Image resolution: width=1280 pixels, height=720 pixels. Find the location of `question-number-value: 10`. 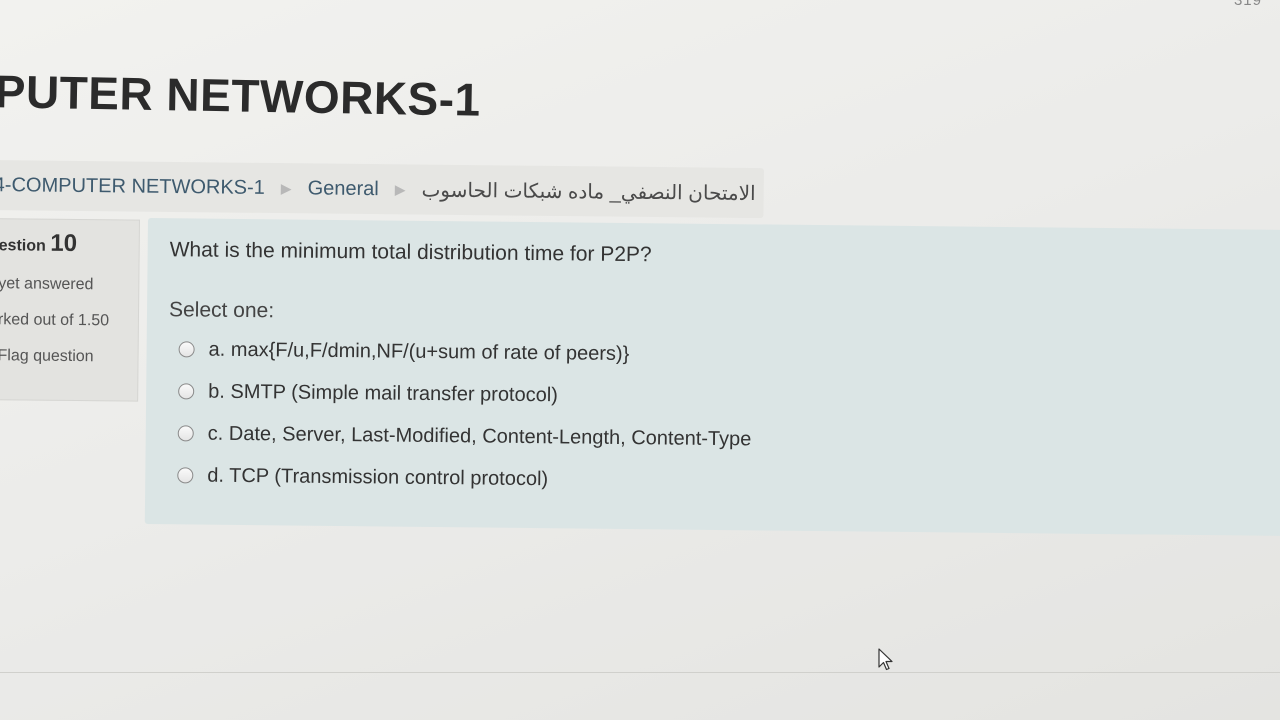

question-number-value: 10 is located at coordinates (64, 243).